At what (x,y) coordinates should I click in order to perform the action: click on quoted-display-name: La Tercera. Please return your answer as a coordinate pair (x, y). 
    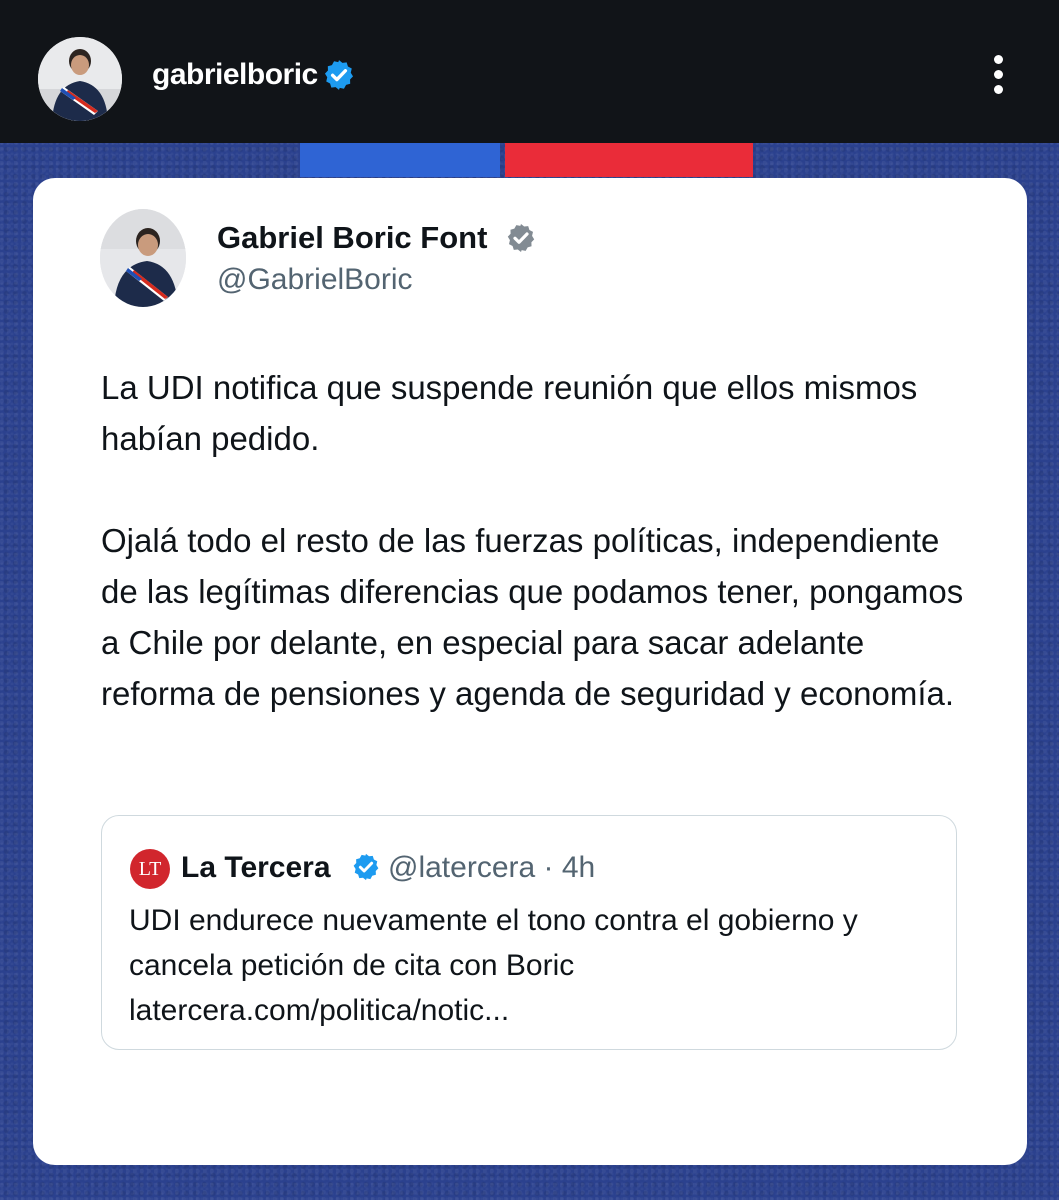
    Looking at the image, I should click on (256, 867).